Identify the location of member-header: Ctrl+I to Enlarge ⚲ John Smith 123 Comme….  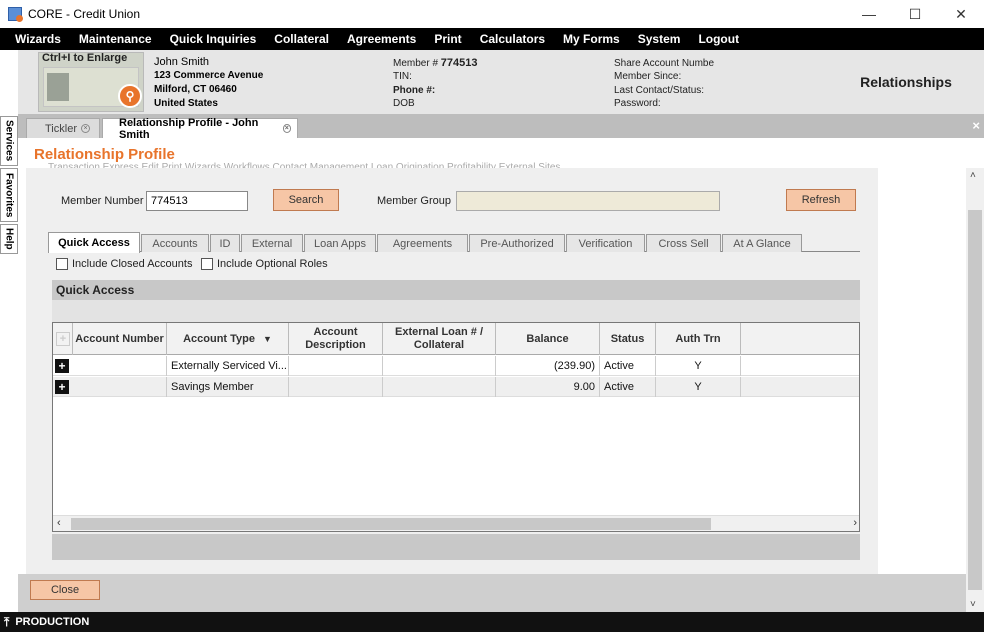
(492, 82).